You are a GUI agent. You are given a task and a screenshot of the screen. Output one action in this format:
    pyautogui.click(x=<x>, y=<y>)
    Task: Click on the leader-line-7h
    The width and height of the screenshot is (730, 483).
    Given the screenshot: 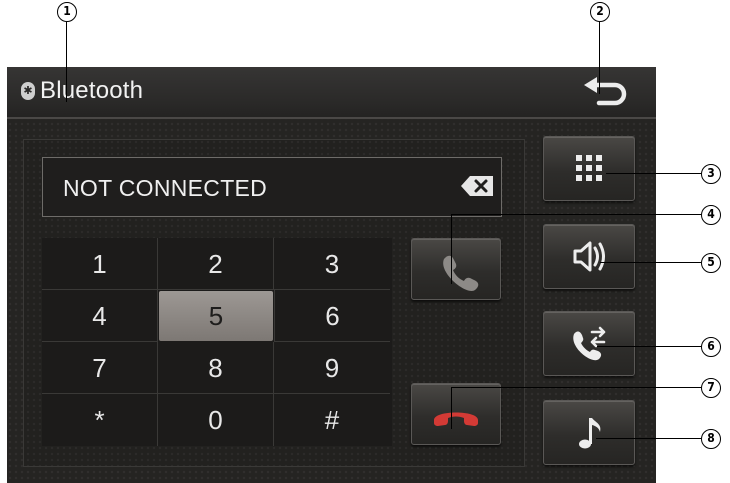 What is the action you would take?
    pyautogui.click(x=576, y=388)
    